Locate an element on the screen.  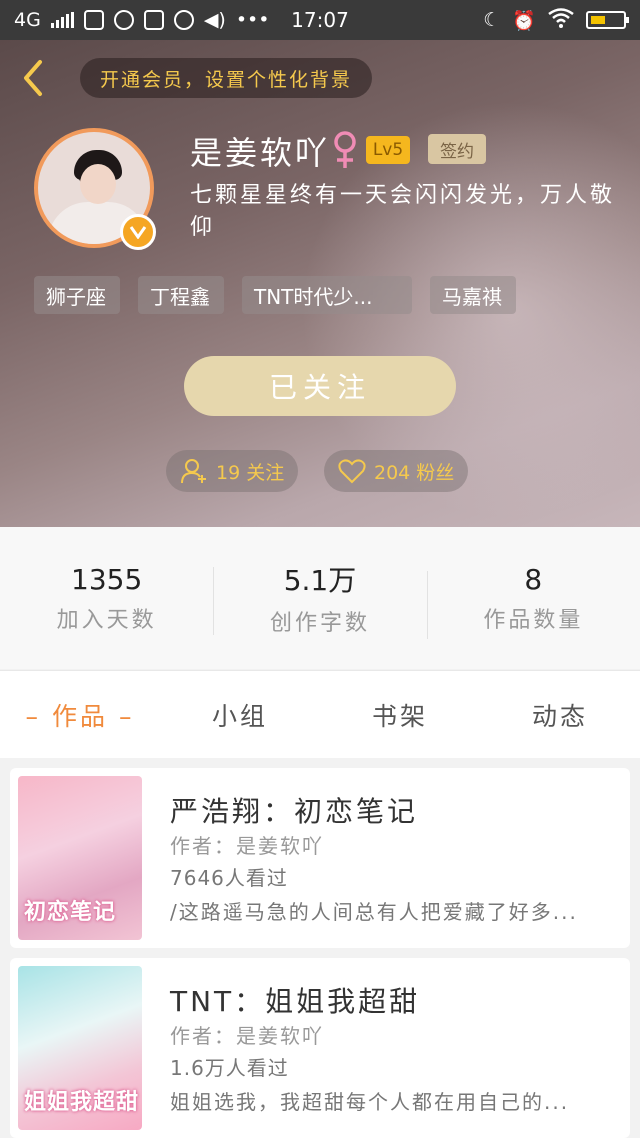
cover-title: 姐姐我超甜 is located at coordinates (82, 1102).